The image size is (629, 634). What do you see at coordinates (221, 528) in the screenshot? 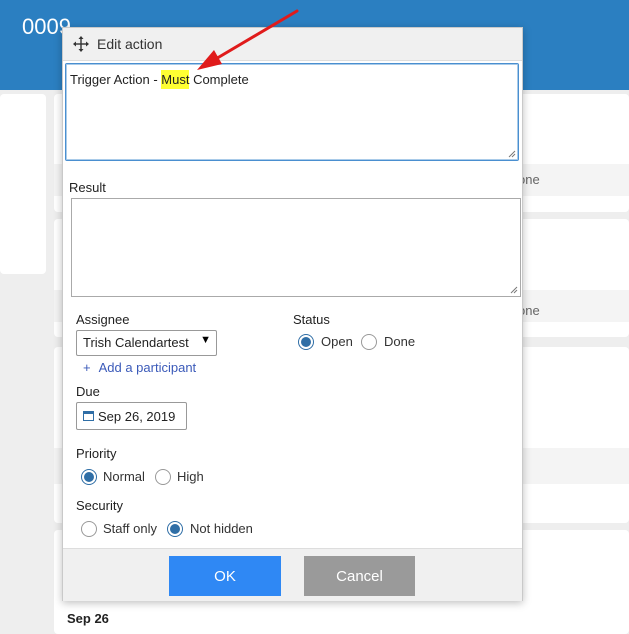
I see `security-not-hidden-label: Not hidden` at bounding box center [221, 528].